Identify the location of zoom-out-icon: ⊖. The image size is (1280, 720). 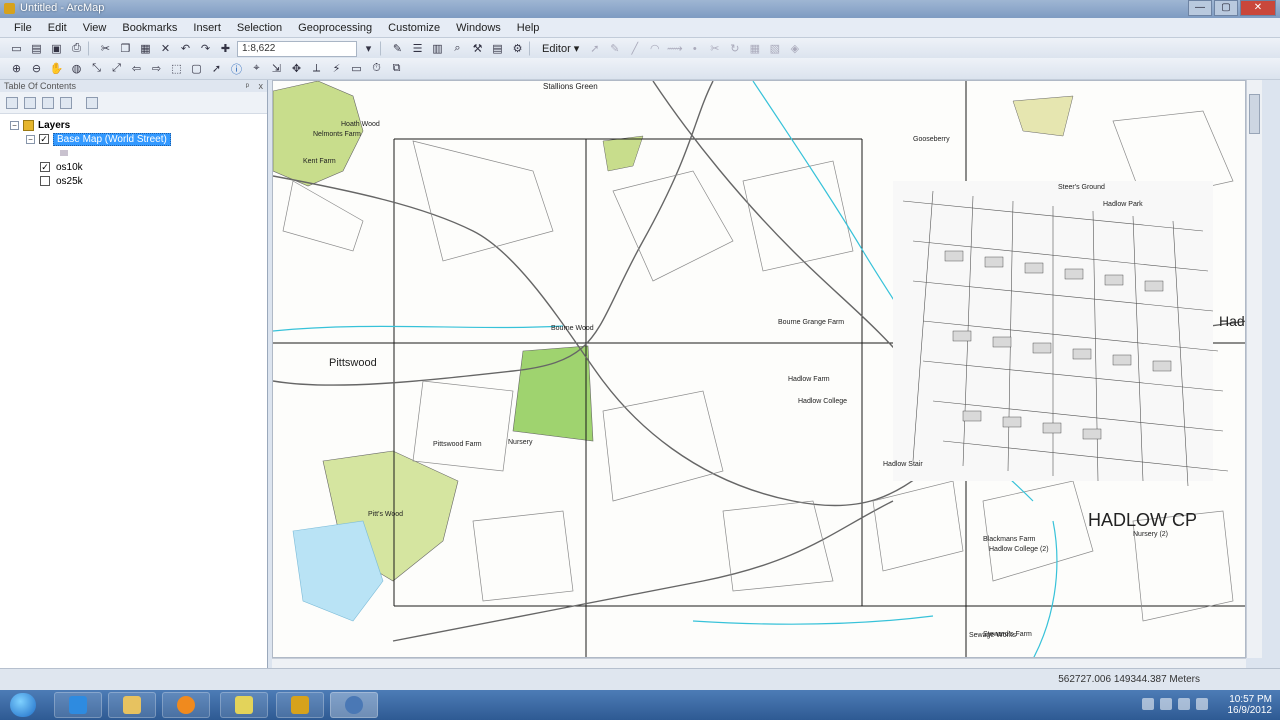
(36, 68).